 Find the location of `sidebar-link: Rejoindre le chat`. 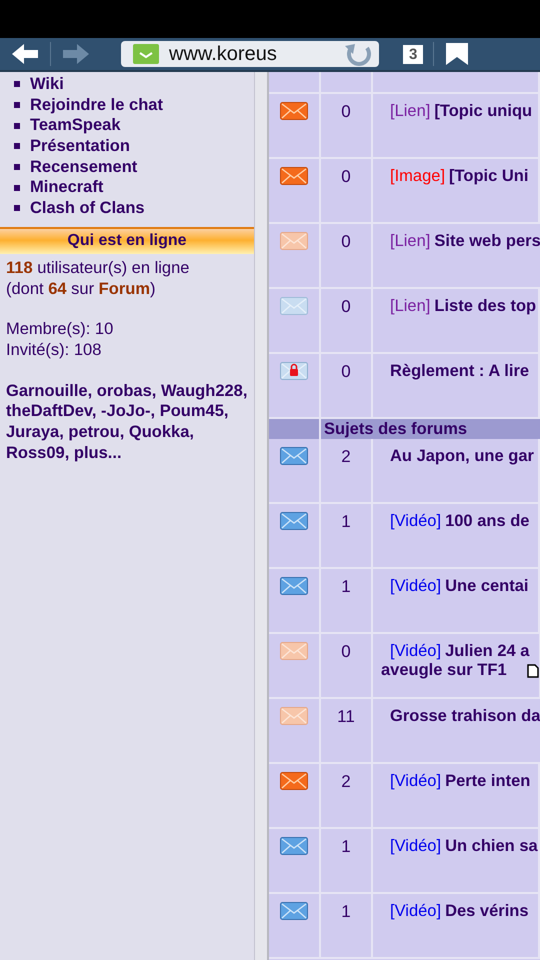

sidebar-link: Rejoindre le chat is located at coordinates (96, 105).